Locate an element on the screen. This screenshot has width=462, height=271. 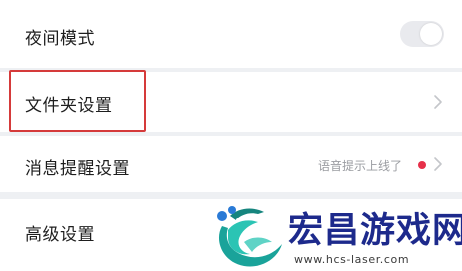
watermark-url: www.hcs-laser.com is located at coordinates (352, 259).